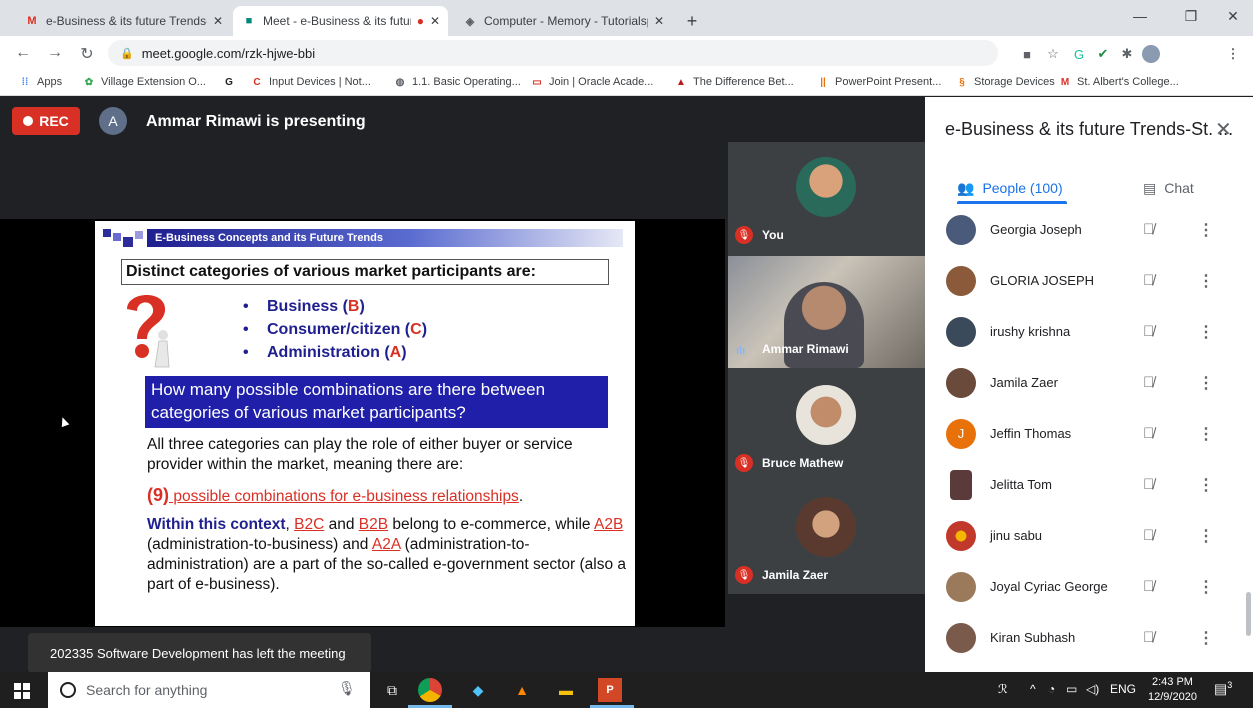 This screenshot has height=708, width=1253. I want to click on list-item: GLORIA JOSEPH 🎙̸ ⋮, so click(1085, 280).